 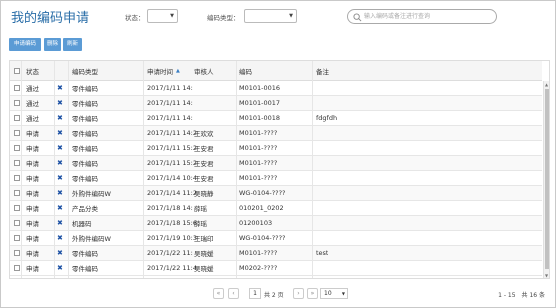 What do you see at coordinates (17, 70) in the screenshot?
I see `select-all-checkbox` at bounding box center [17, 70].